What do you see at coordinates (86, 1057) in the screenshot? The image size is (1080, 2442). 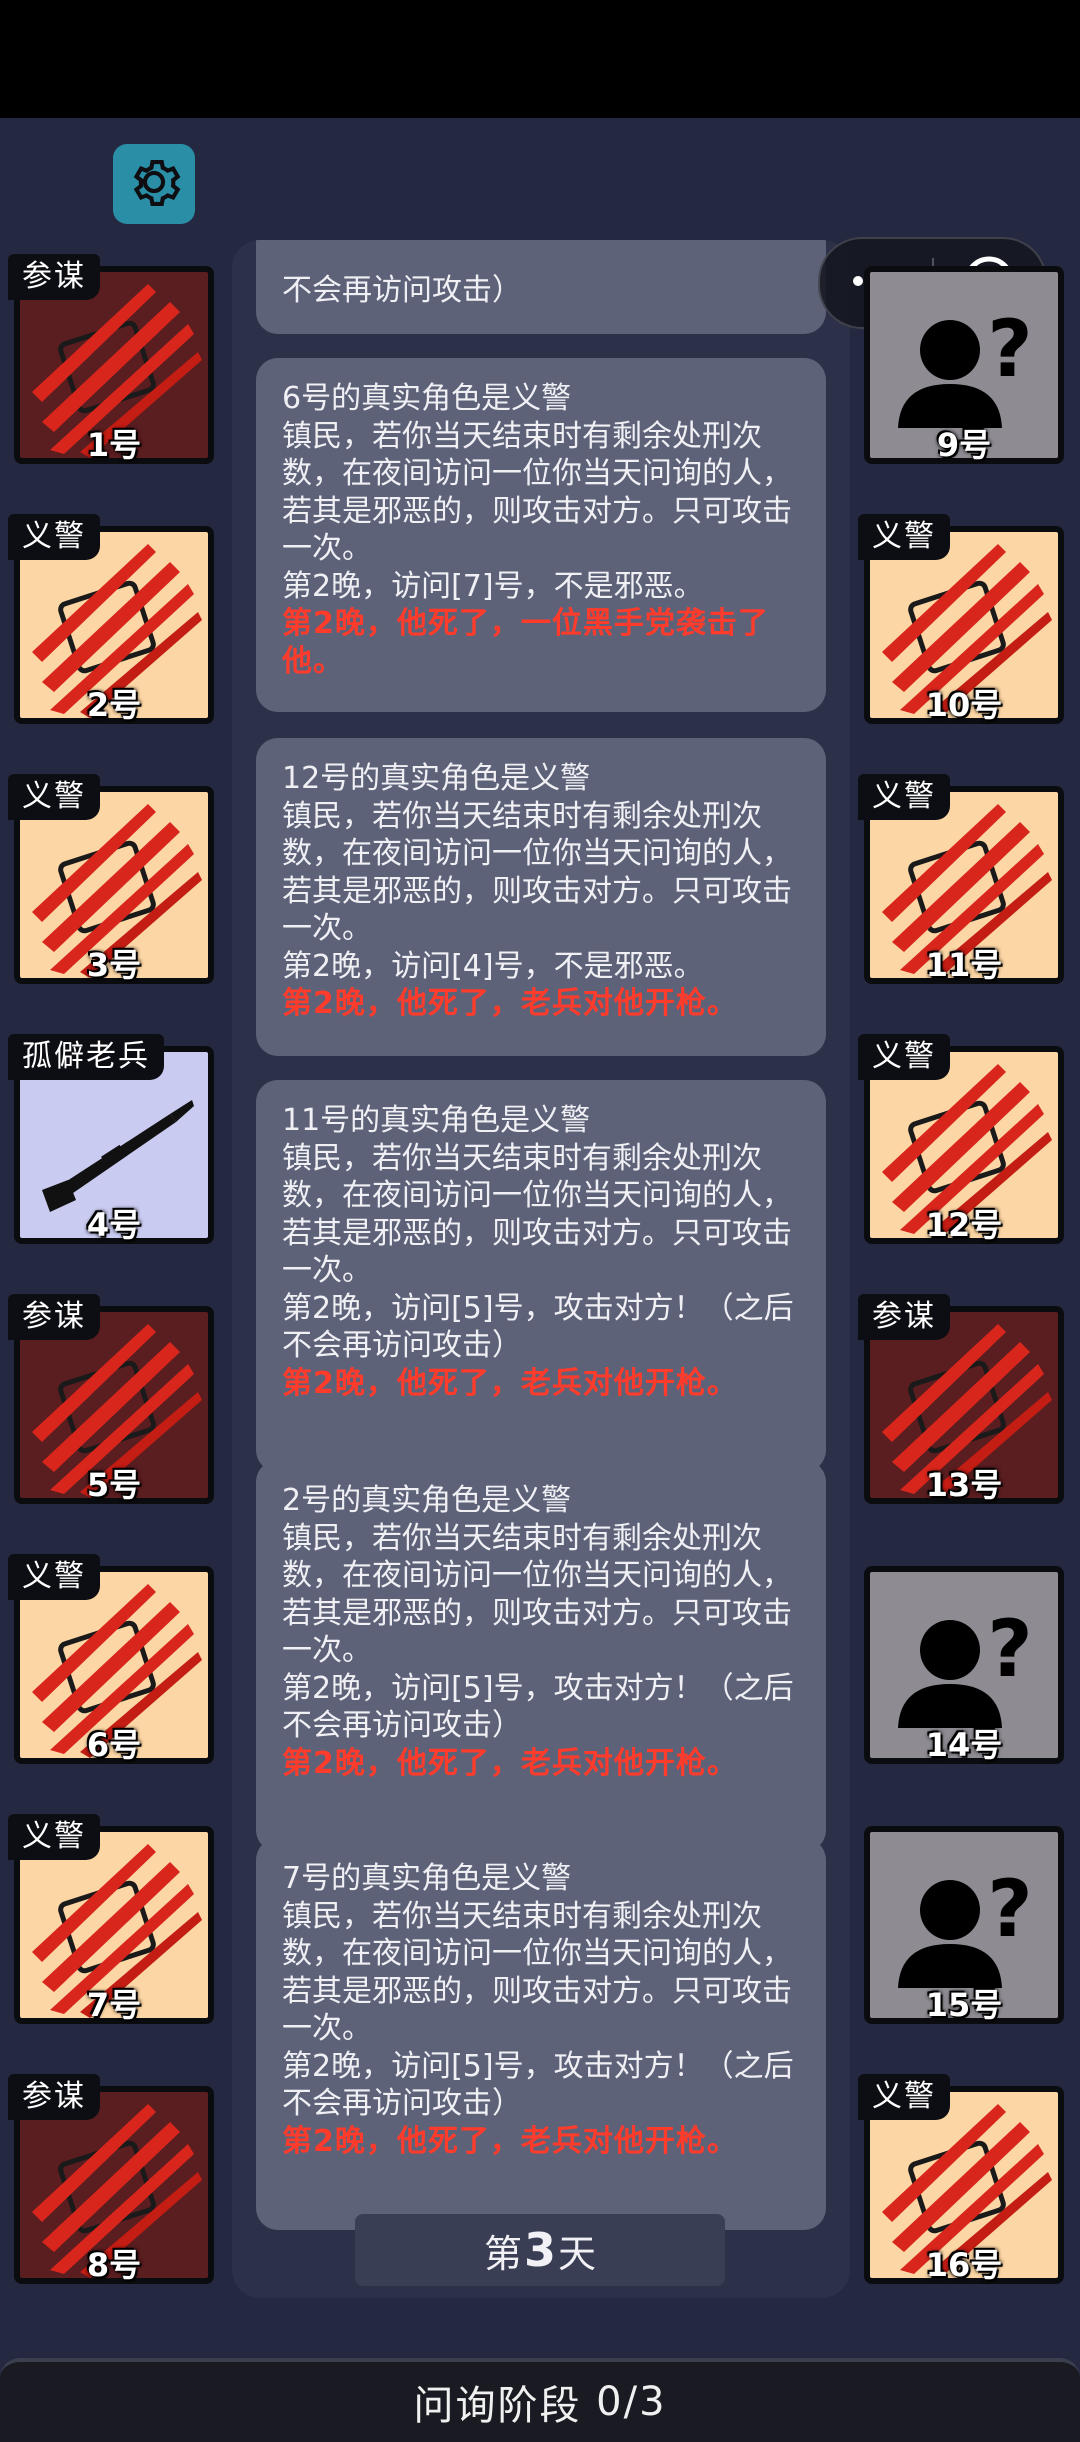 I see `role-badge: 孤僻老兵` at bounding box center [86, 1057].